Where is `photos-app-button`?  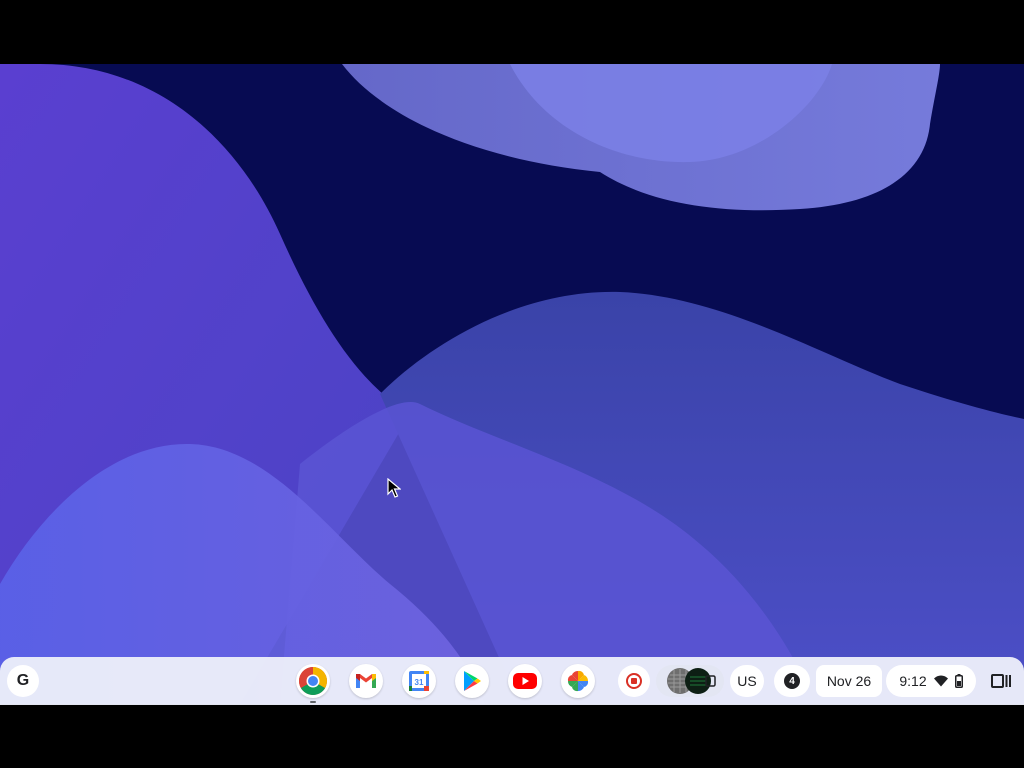 photos-app-button is located at coordinates (578, 681).